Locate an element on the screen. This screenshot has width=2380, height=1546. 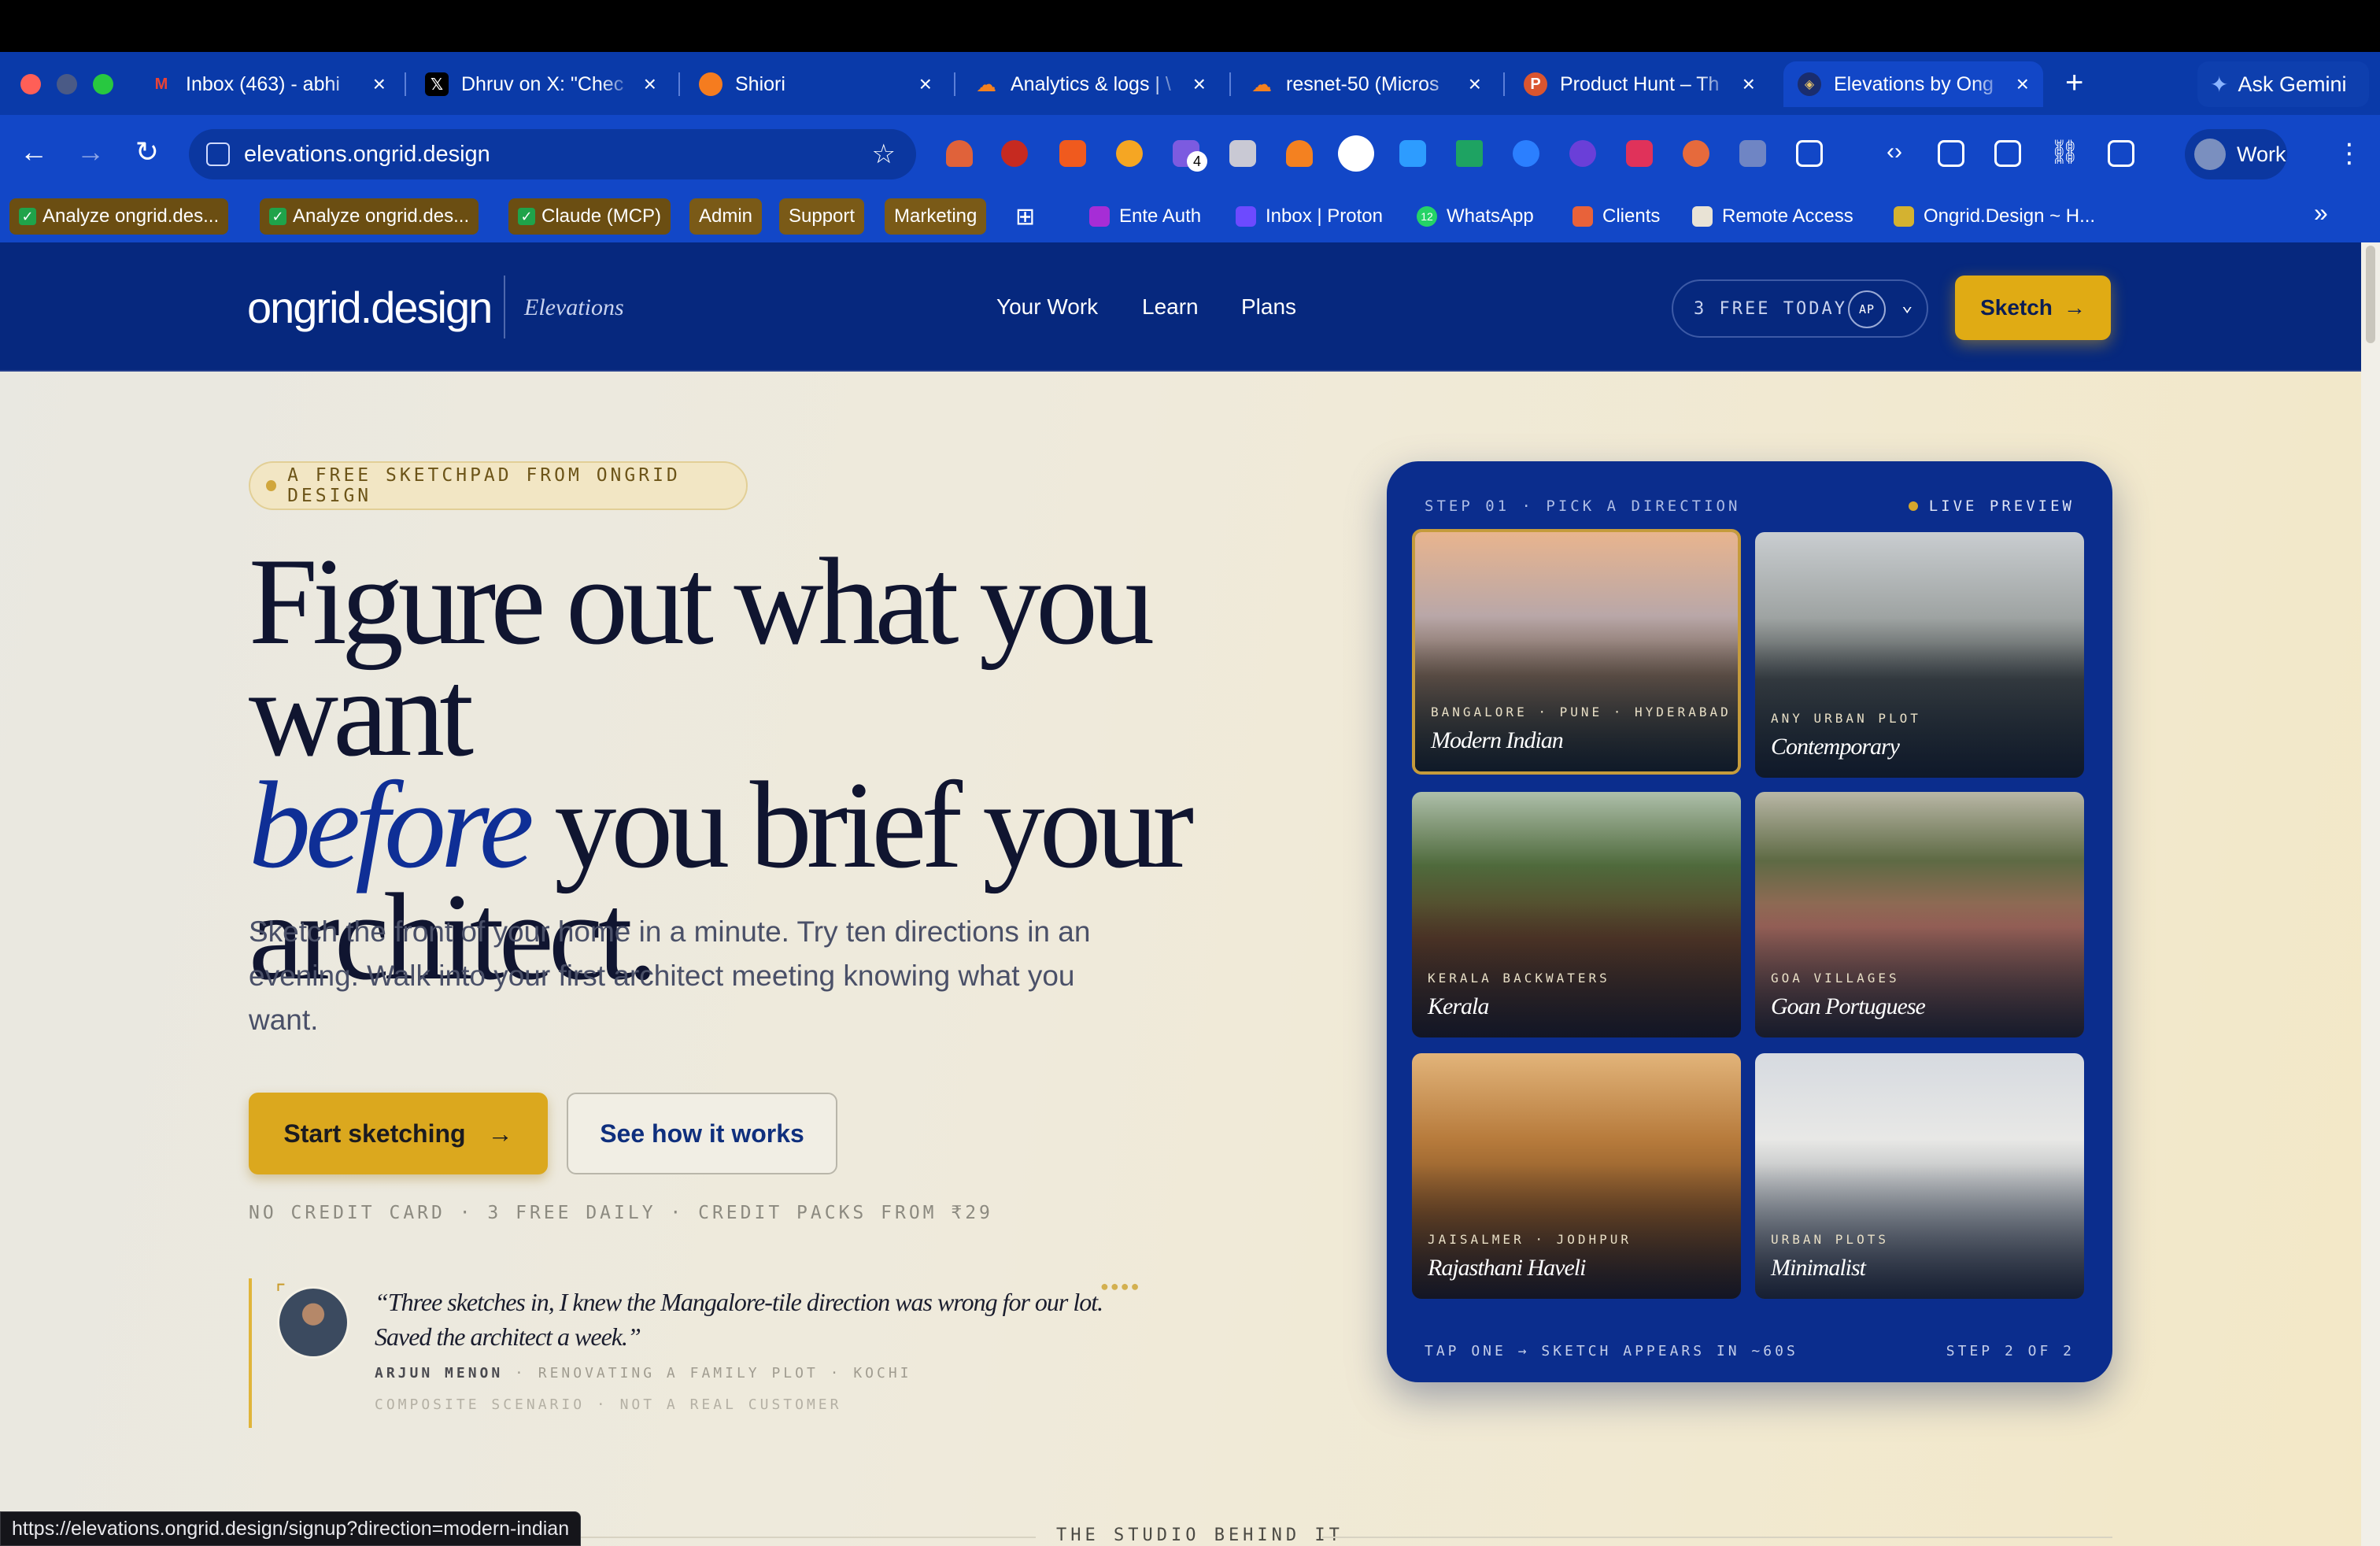
responsive-icon is located at coordinates (2007, 153).